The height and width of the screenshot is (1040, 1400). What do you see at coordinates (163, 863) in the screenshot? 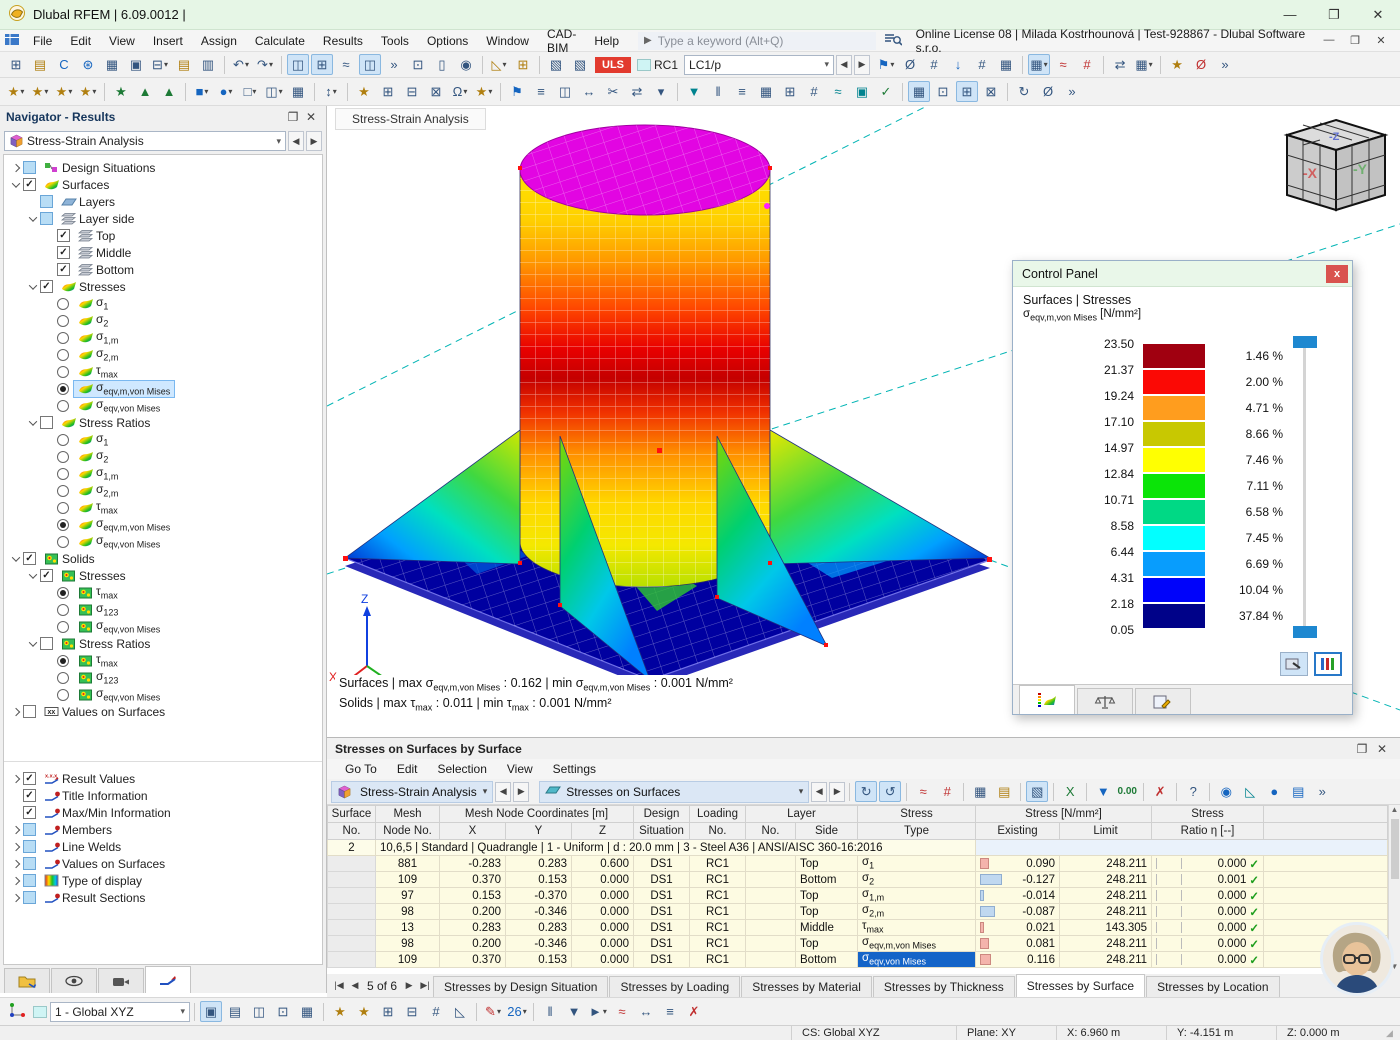
I see `tree-item-values-on-surfaces: Values on Surfaces` at bounding box center [163, 863].